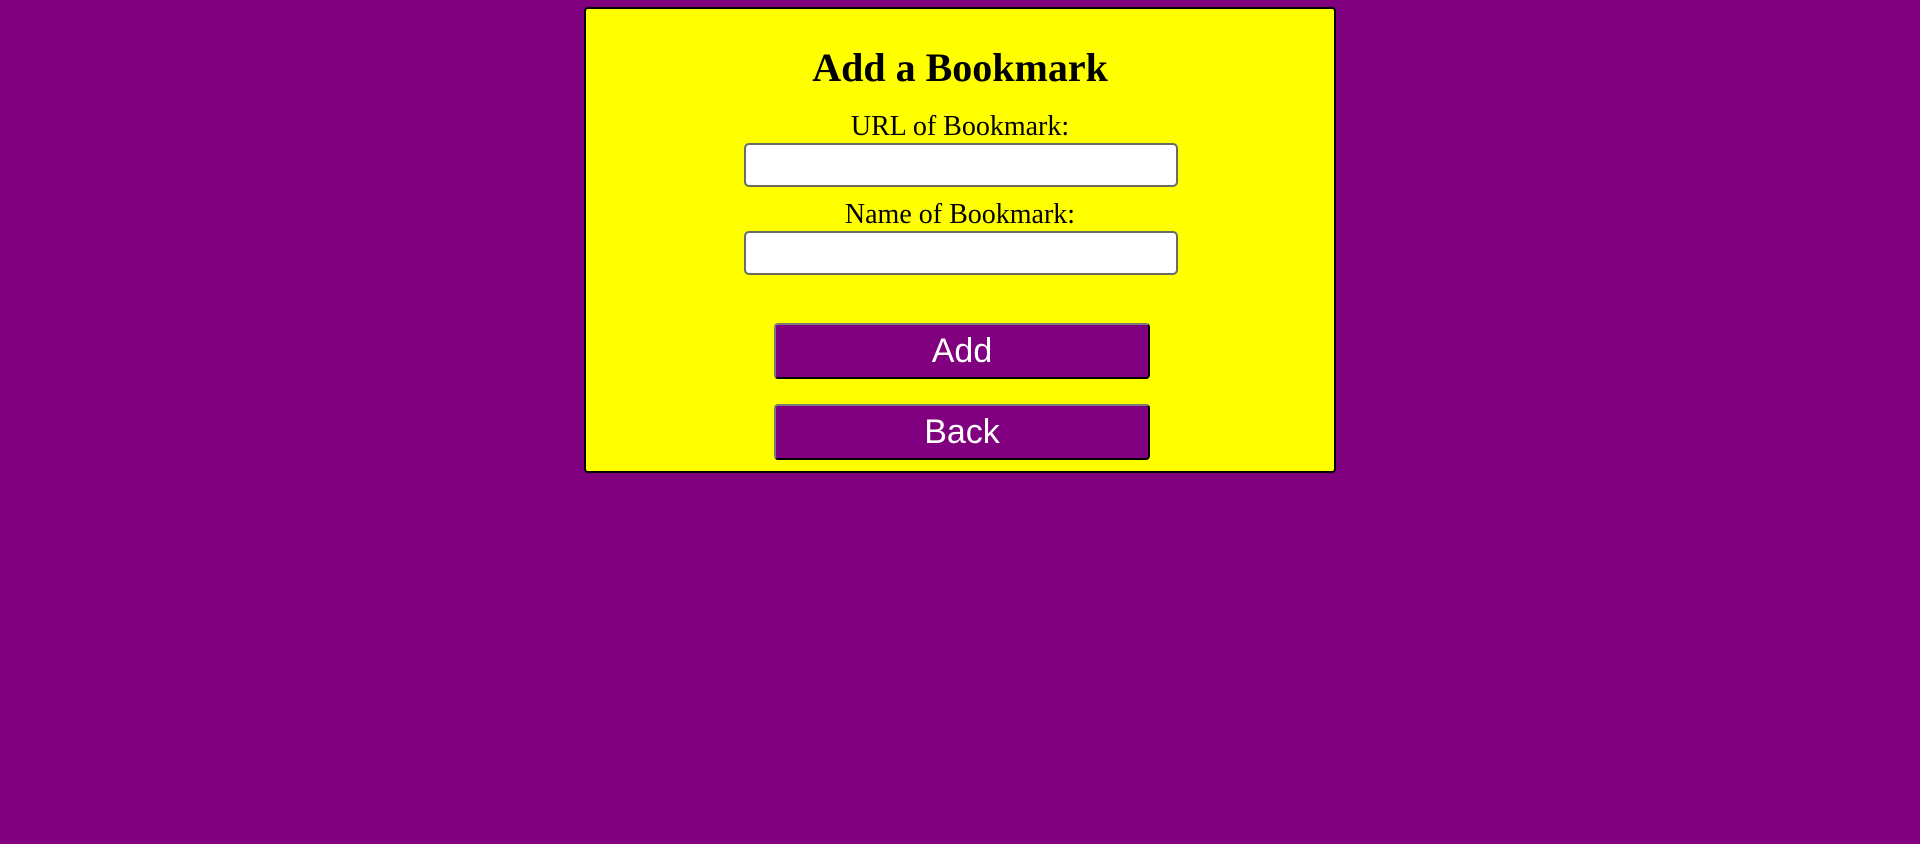 Image resolution: width=1920 pixels, height=844 pixels. I want to click on url-label: URL of Bookmark:, so click(960, 126).